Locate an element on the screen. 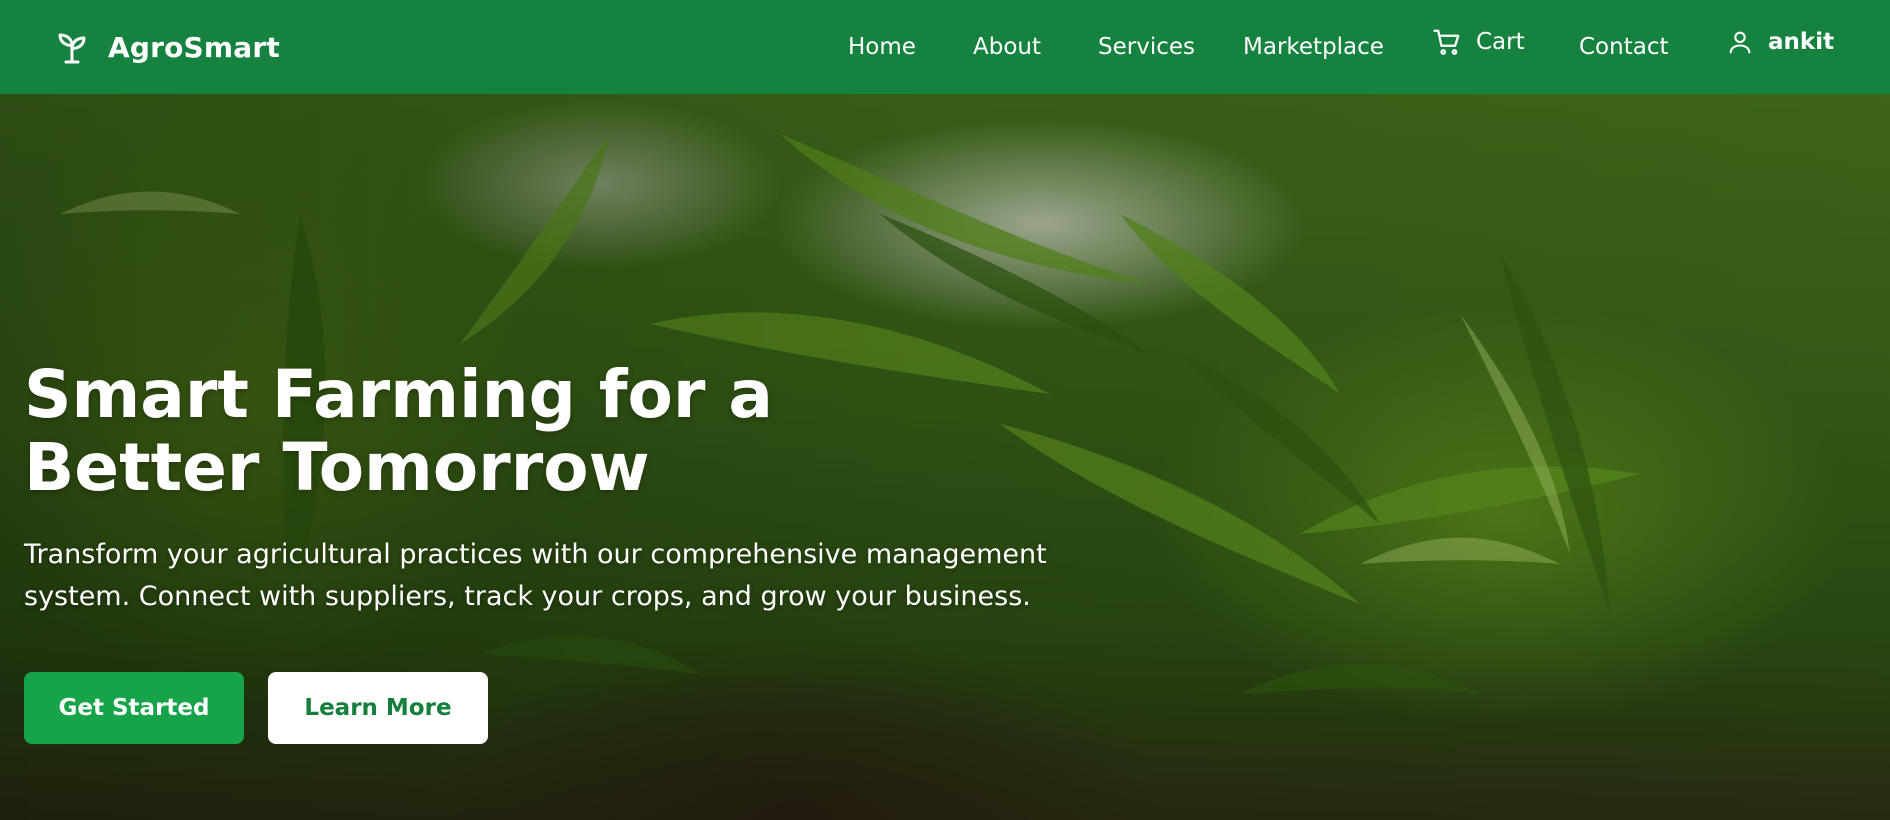  nav-link-cart: Cart is located at coordinates (1478, 44).